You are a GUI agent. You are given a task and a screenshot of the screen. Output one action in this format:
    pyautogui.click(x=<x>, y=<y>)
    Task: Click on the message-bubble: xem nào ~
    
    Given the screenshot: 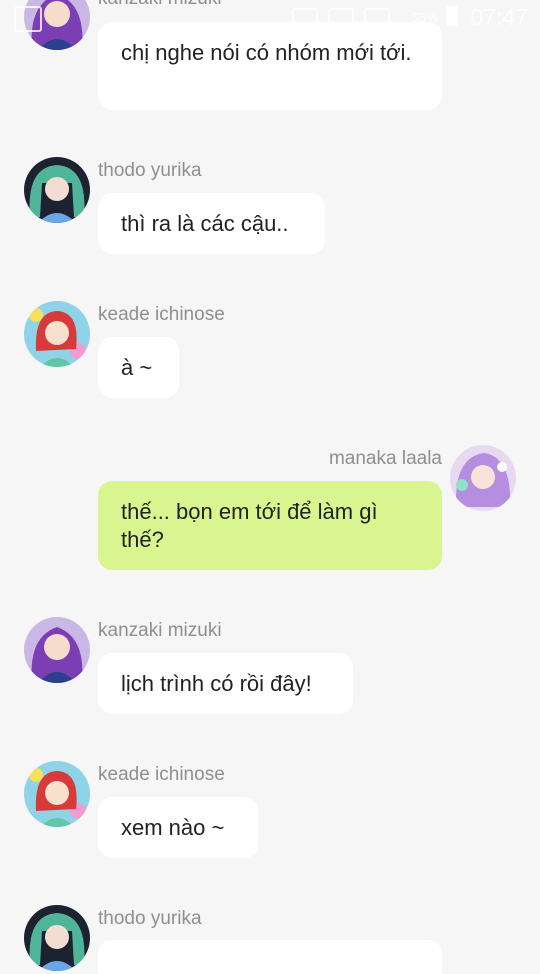 What is the action you would take?
    pyautogui.click(x=178, y=827)
    